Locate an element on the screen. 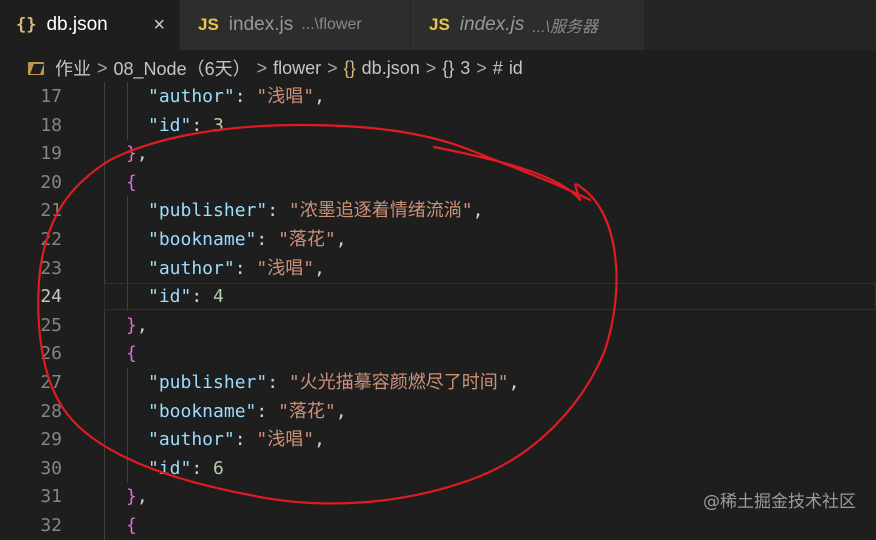 Image resolution: width=876 pixels, height=540 pixels. line-number: 26 is located at coordinates (51, 354).